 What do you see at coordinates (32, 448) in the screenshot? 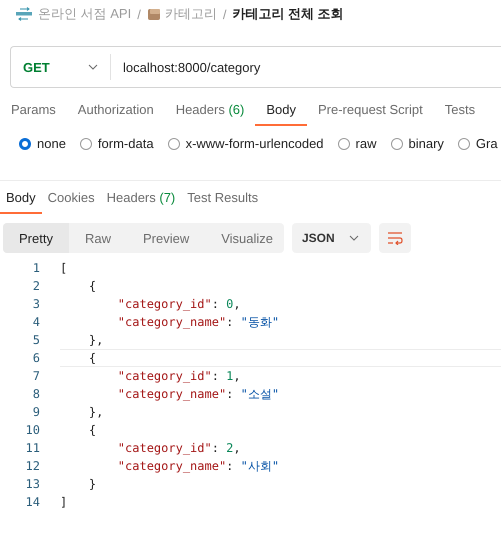
I see `line-number: 11` at bounding box center [32, 448].